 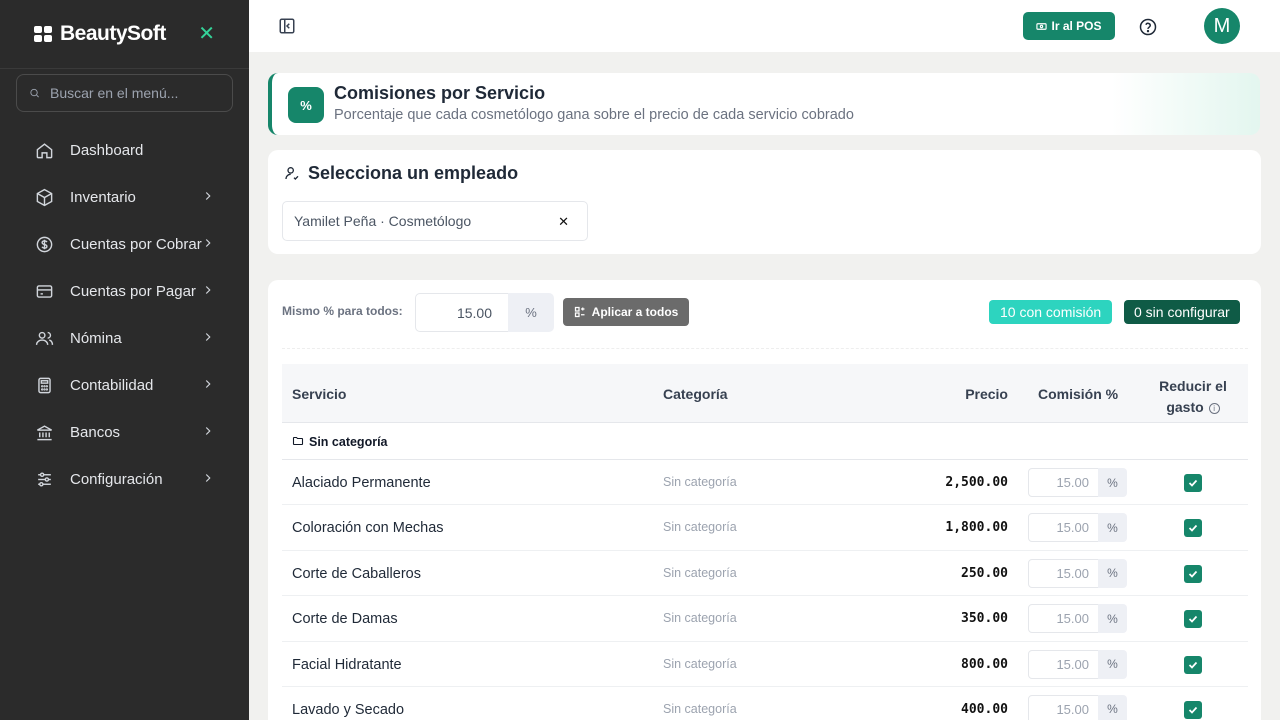 What do you see at coordinates (1148, 27) in the screenshot?
I see `help-icon` at bounding box center [1148, 27].